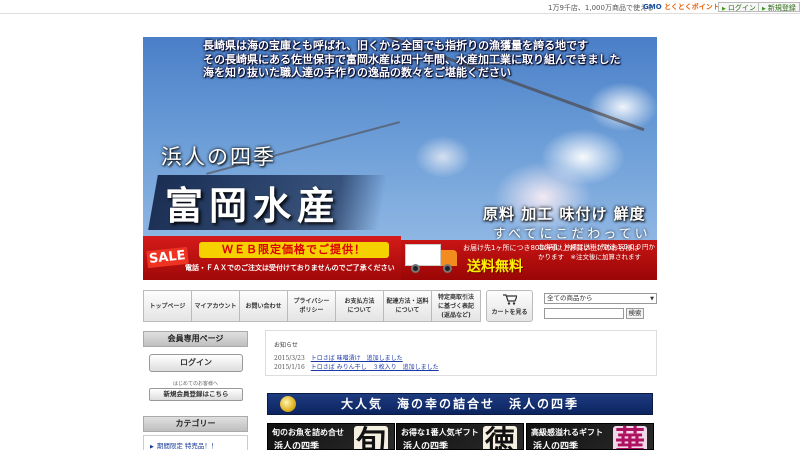  I want to click on cart-label: カートを見る, so click(509, 312).